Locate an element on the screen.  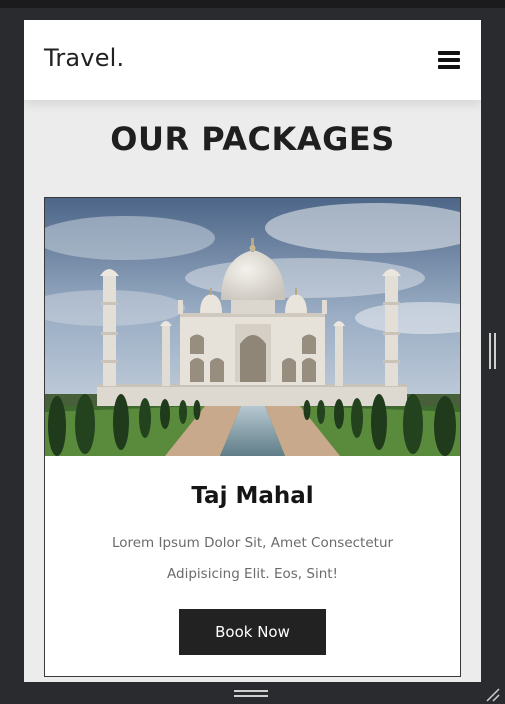
vertical-resize-handle-icon is located at coordinates (493, 351).